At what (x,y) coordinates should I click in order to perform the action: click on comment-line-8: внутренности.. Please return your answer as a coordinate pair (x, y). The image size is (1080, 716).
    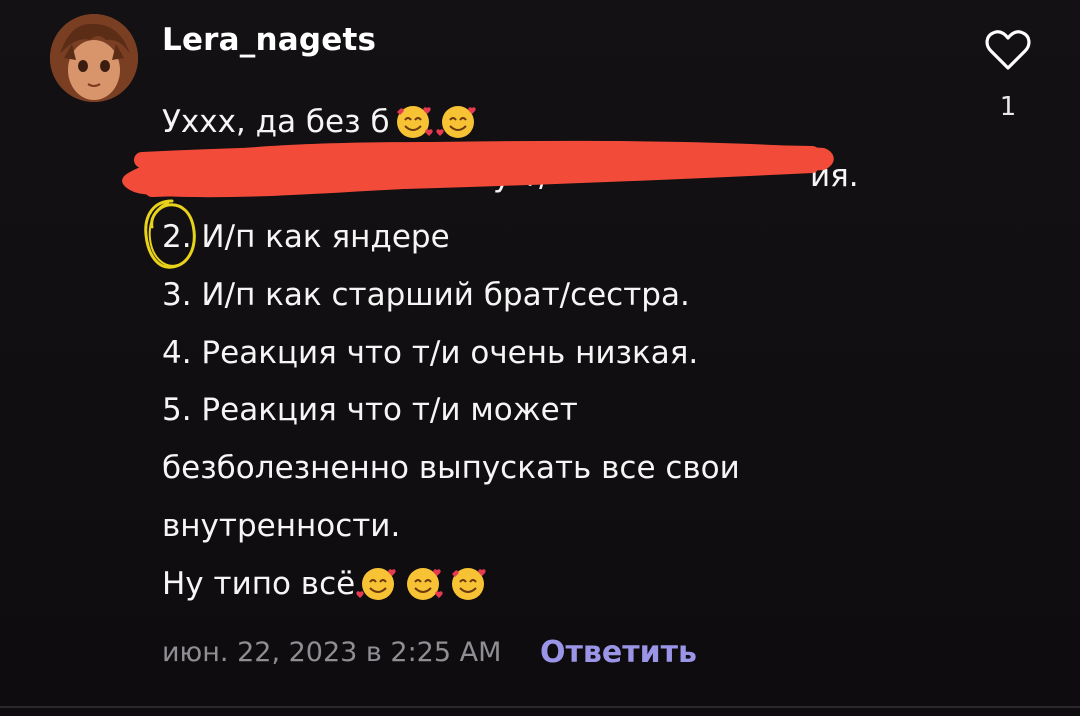
    Looking at the image, I should click on (281, 525).